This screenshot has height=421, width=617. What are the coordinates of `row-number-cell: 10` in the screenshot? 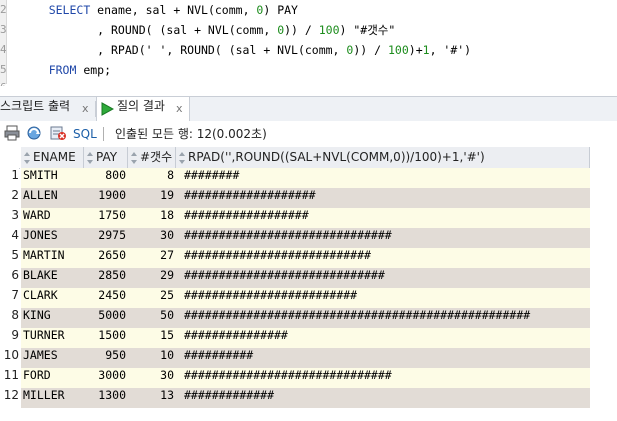 It's located at (9, 358).